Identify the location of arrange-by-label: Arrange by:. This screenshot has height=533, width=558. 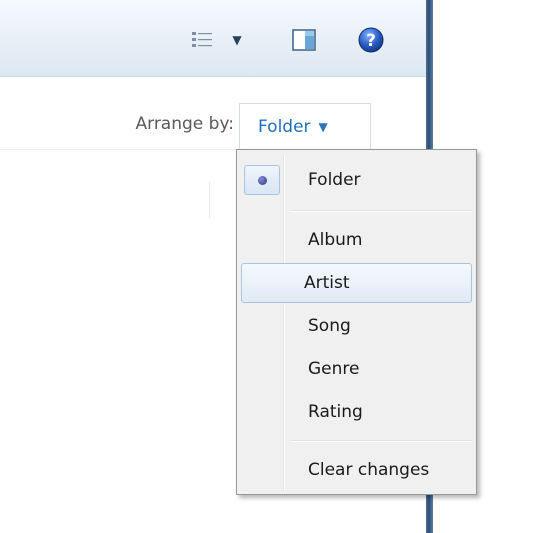
(185, 124).